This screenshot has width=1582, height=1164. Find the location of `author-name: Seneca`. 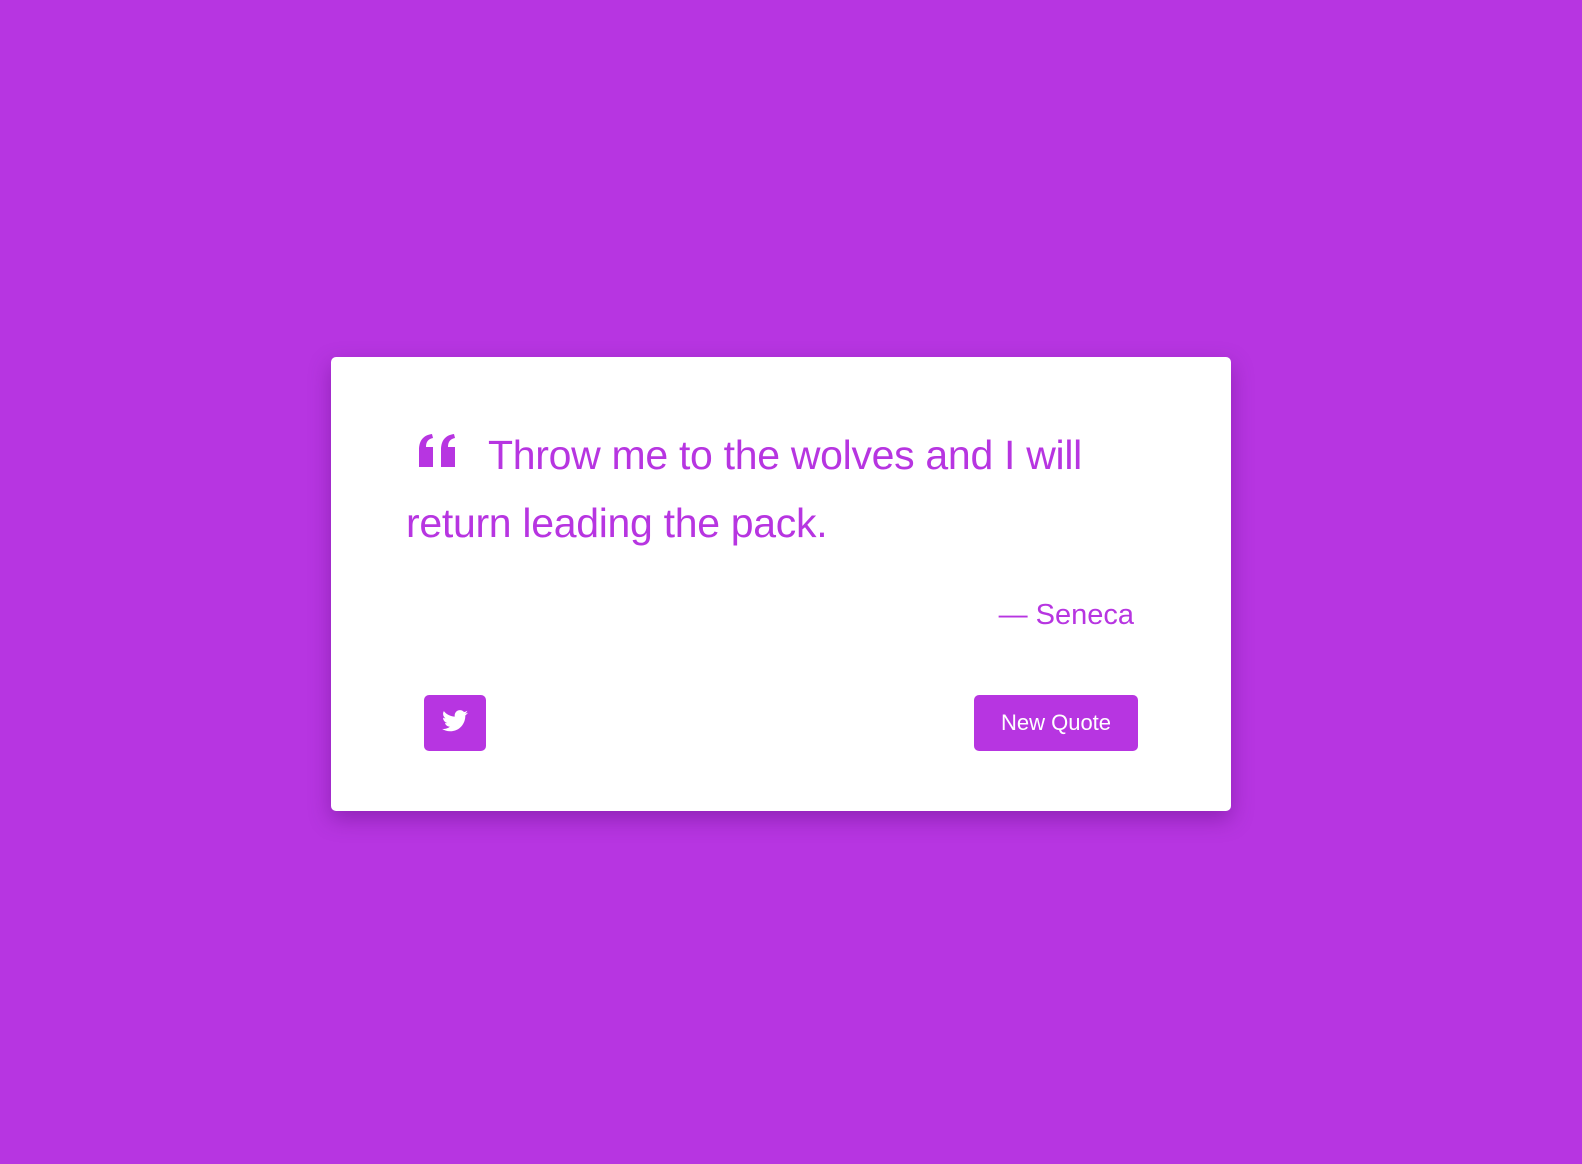

author-name: Seneca is located at coordinates (1084, 615).